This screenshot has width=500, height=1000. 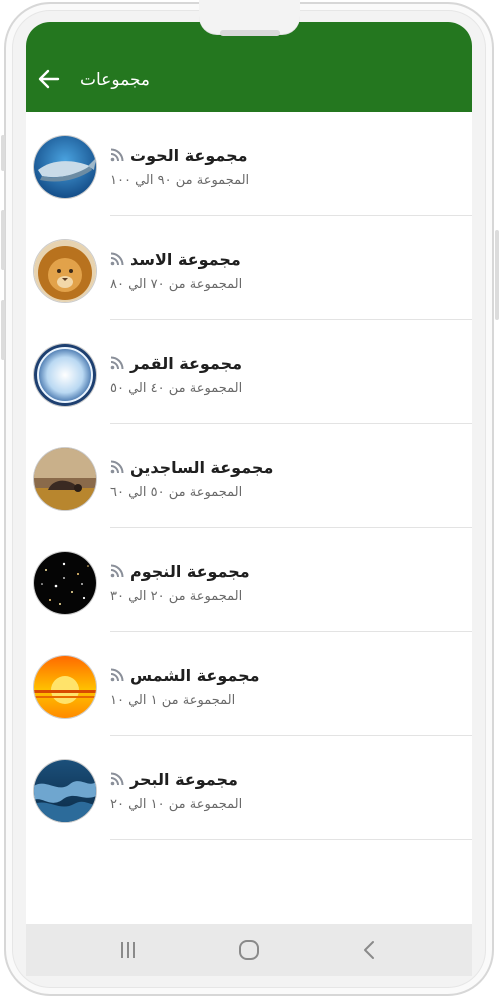 What do you see at coordinates (180, 180) in the screenshot?
I see `group-subtitle: المجموعة من ٩٠ الي ١٠٠` at bounding box center [180, 180].